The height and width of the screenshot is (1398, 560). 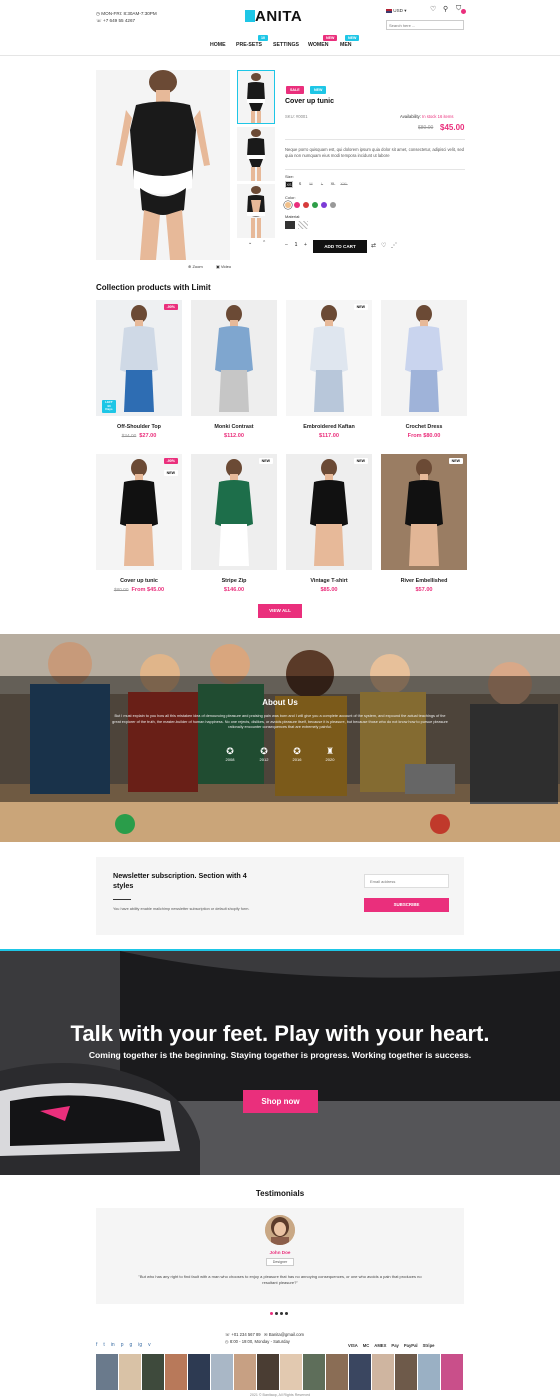 I want to click on add-to-cart-button: ADD TO CART, so click(x=340, y=246).